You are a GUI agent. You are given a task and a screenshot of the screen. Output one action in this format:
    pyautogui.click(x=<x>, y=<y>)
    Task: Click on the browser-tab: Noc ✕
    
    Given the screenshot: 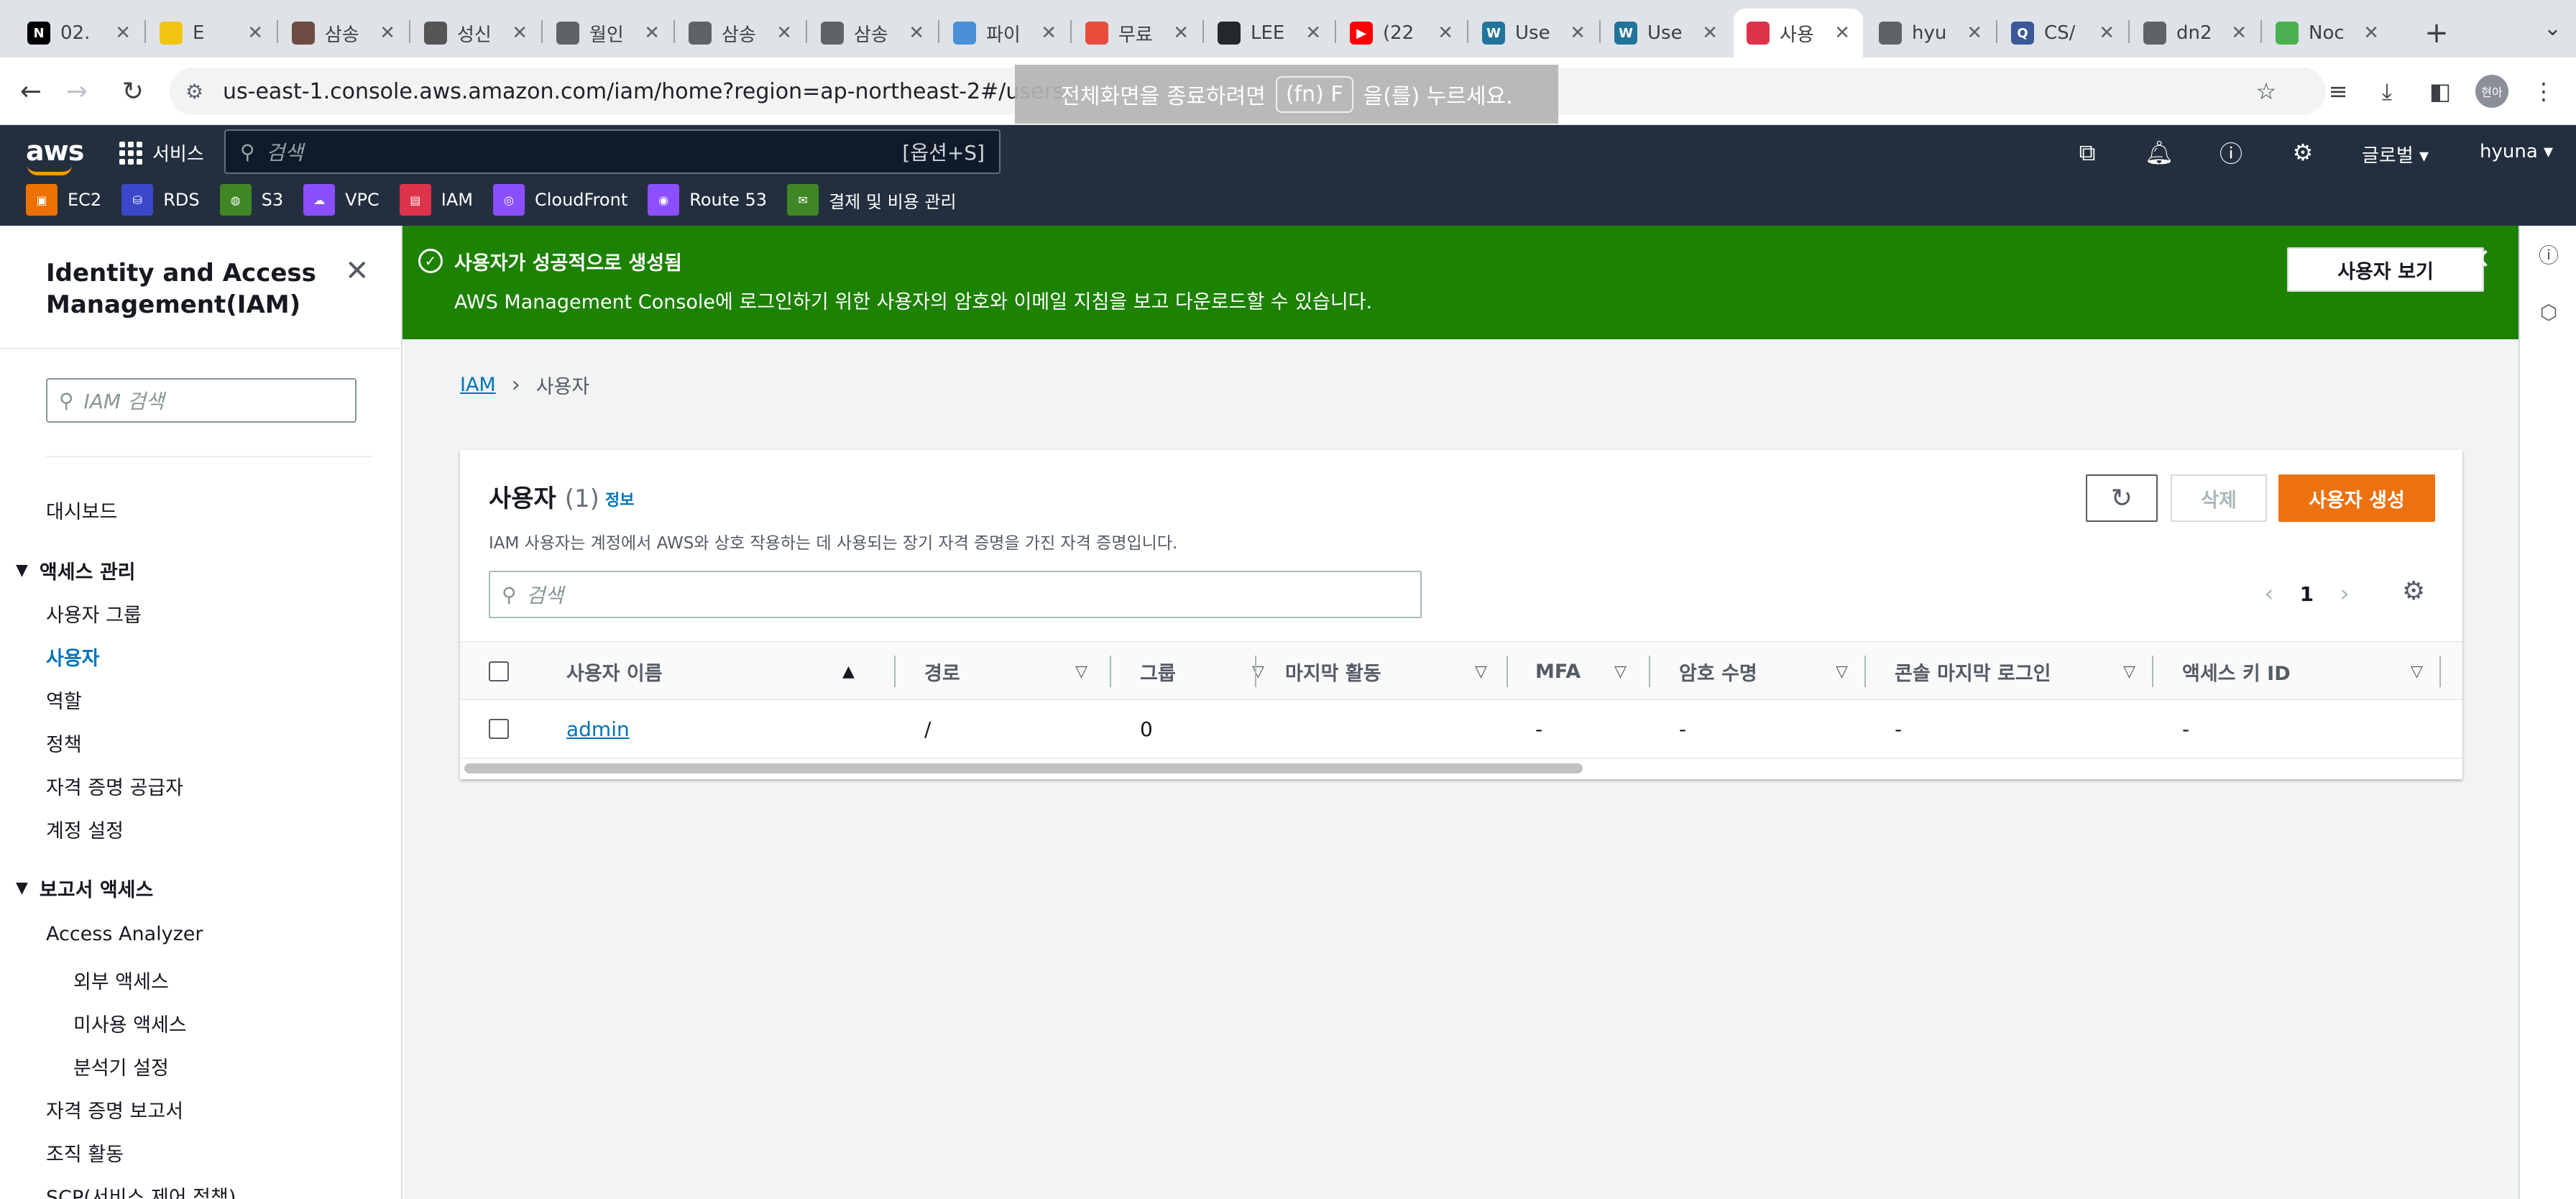 What is the action you would take?
    pyautogui.click(x=2327, y=33)
    